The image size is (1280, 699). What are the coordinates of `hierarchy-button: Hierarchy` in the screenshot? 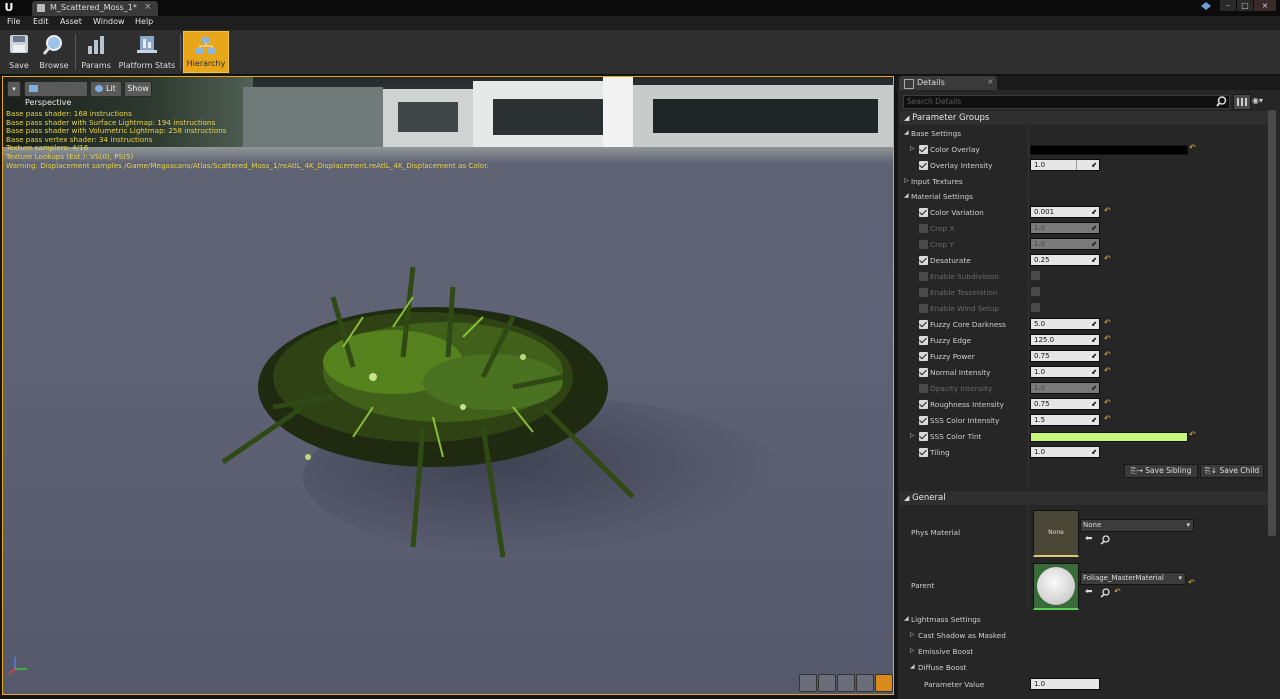 It's located at (206, 52).